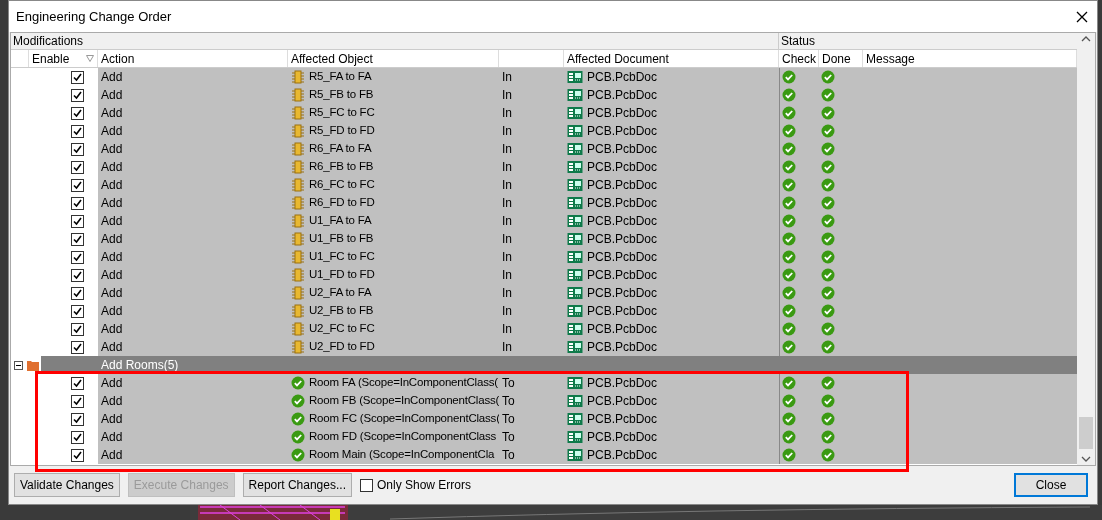 The image size is (1102, 520). What do you see at coordinates (1082, 16) in the screenshot?
I see `close-icon` at bounding box center [1082, 16].